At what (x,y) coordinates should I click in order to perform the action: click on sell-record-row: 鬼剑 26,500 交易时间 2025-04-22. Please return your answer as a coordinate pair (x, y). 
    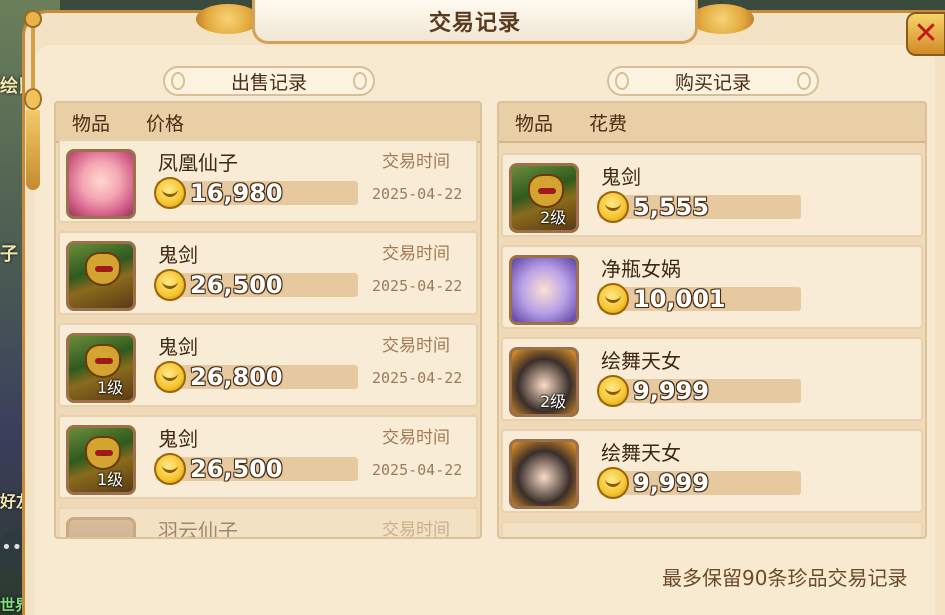
    Looking at the image, I should click on (268, 273).